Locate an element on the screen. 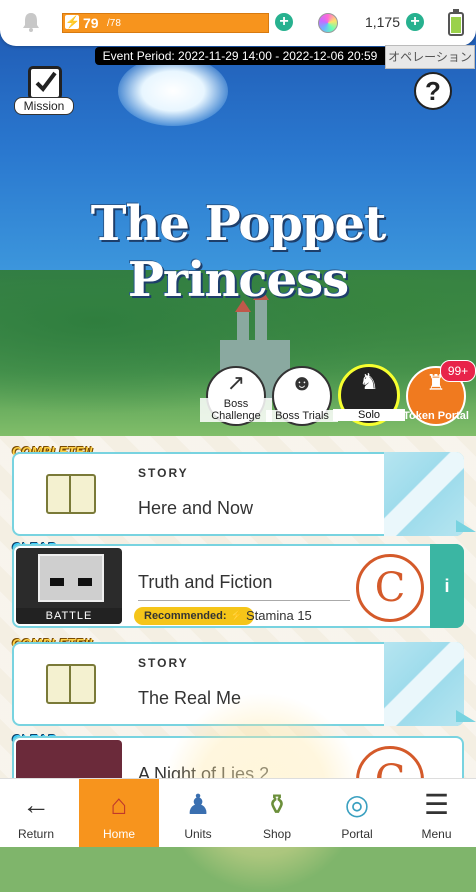 The image size is (476, 892). info-button: i is located at coordinates (447, 586).